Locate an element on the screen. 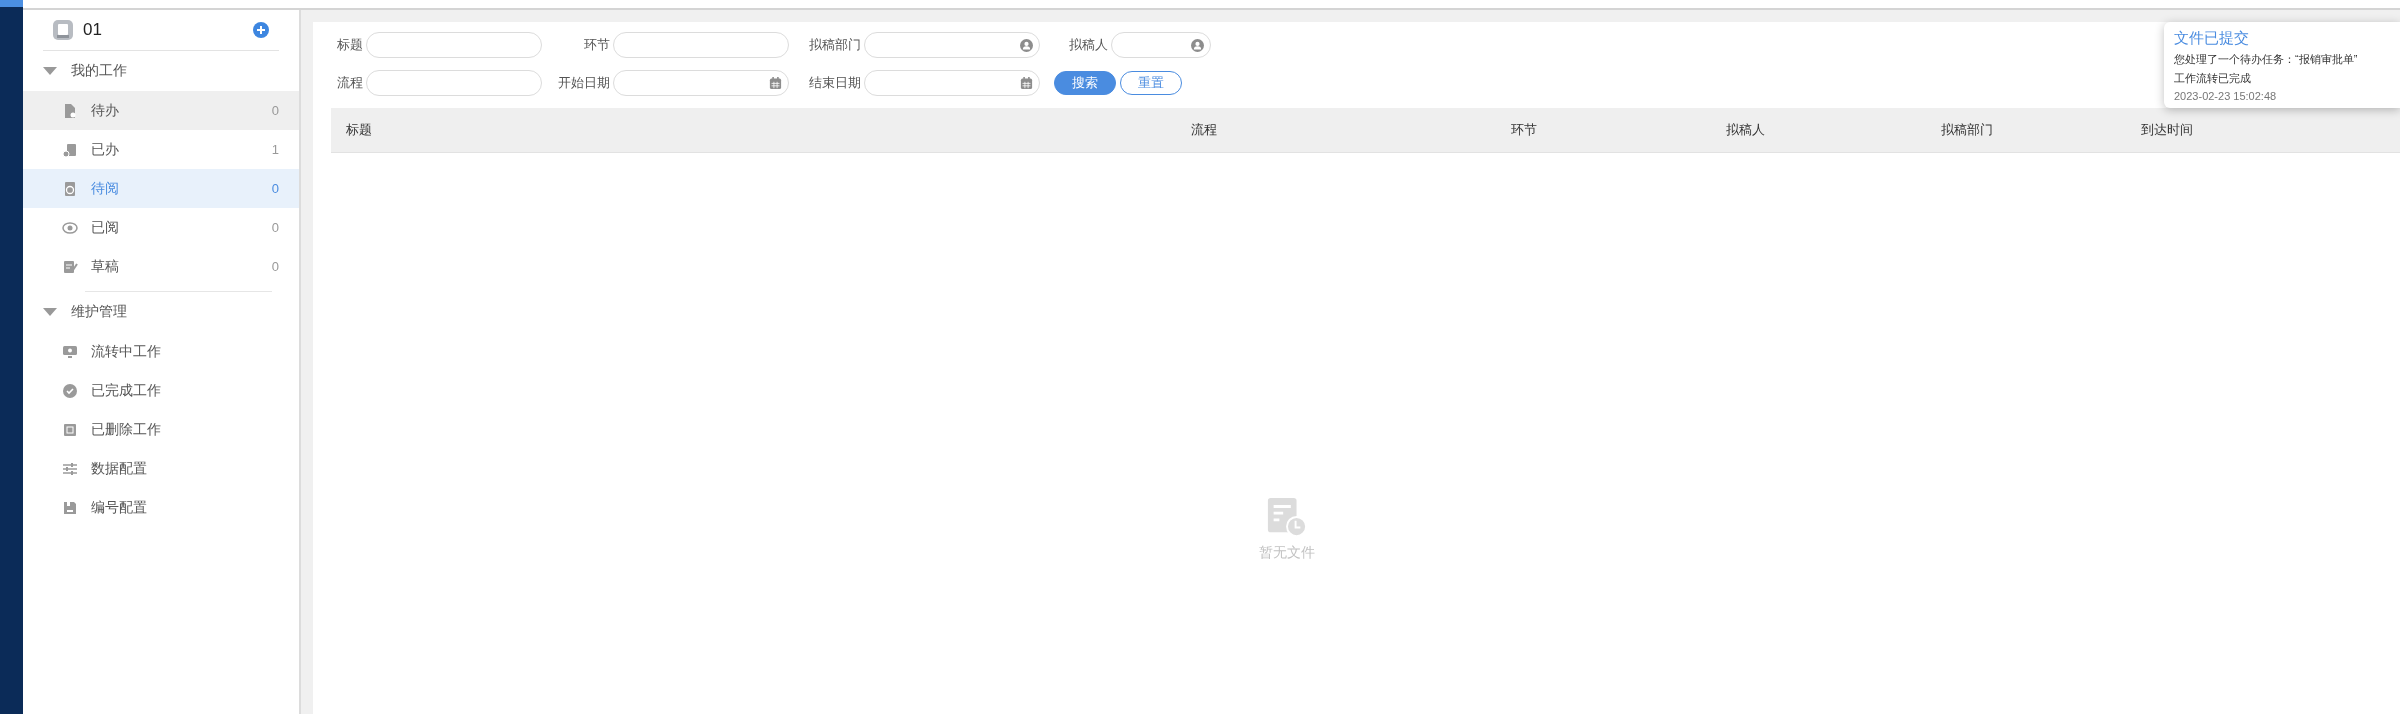 This screenshot has width=2400, height=714. item-label: 编号配置 is located at coordinates (119, 507).